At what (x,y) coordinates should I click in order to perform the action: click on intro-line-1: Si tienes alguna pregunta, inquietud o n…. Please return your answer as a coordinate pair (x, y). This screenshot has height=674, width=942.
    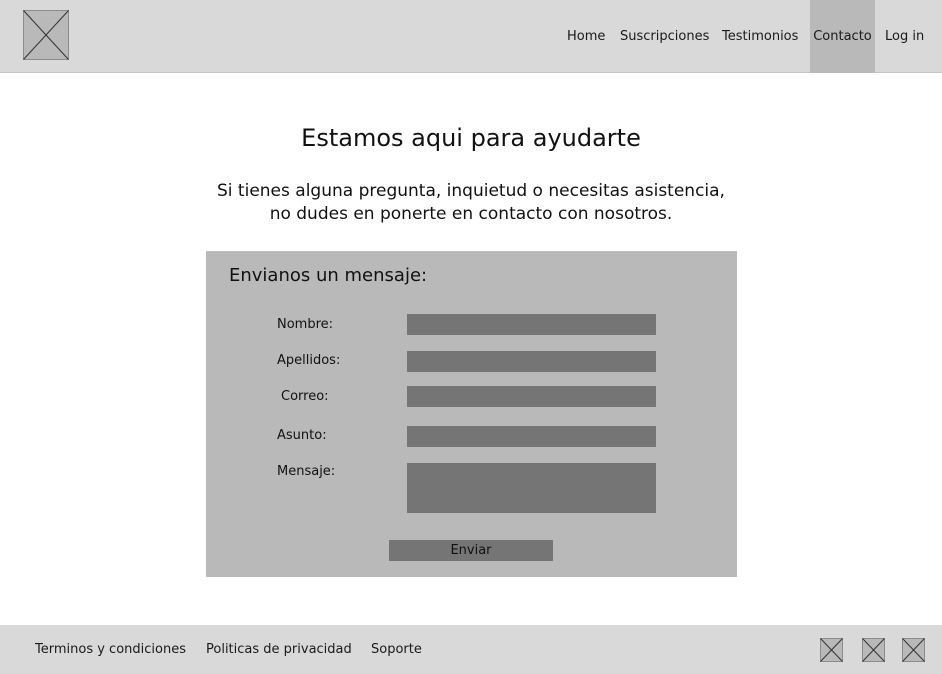
    Looking at the image, I should click on (471, 191).